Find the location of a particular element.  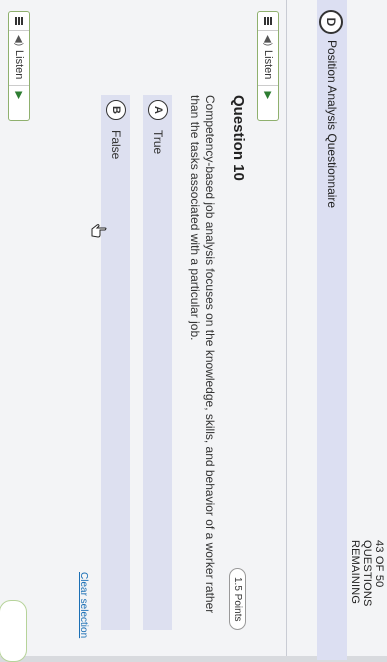

option-a-letter: A is located at coordinates (158, 110).